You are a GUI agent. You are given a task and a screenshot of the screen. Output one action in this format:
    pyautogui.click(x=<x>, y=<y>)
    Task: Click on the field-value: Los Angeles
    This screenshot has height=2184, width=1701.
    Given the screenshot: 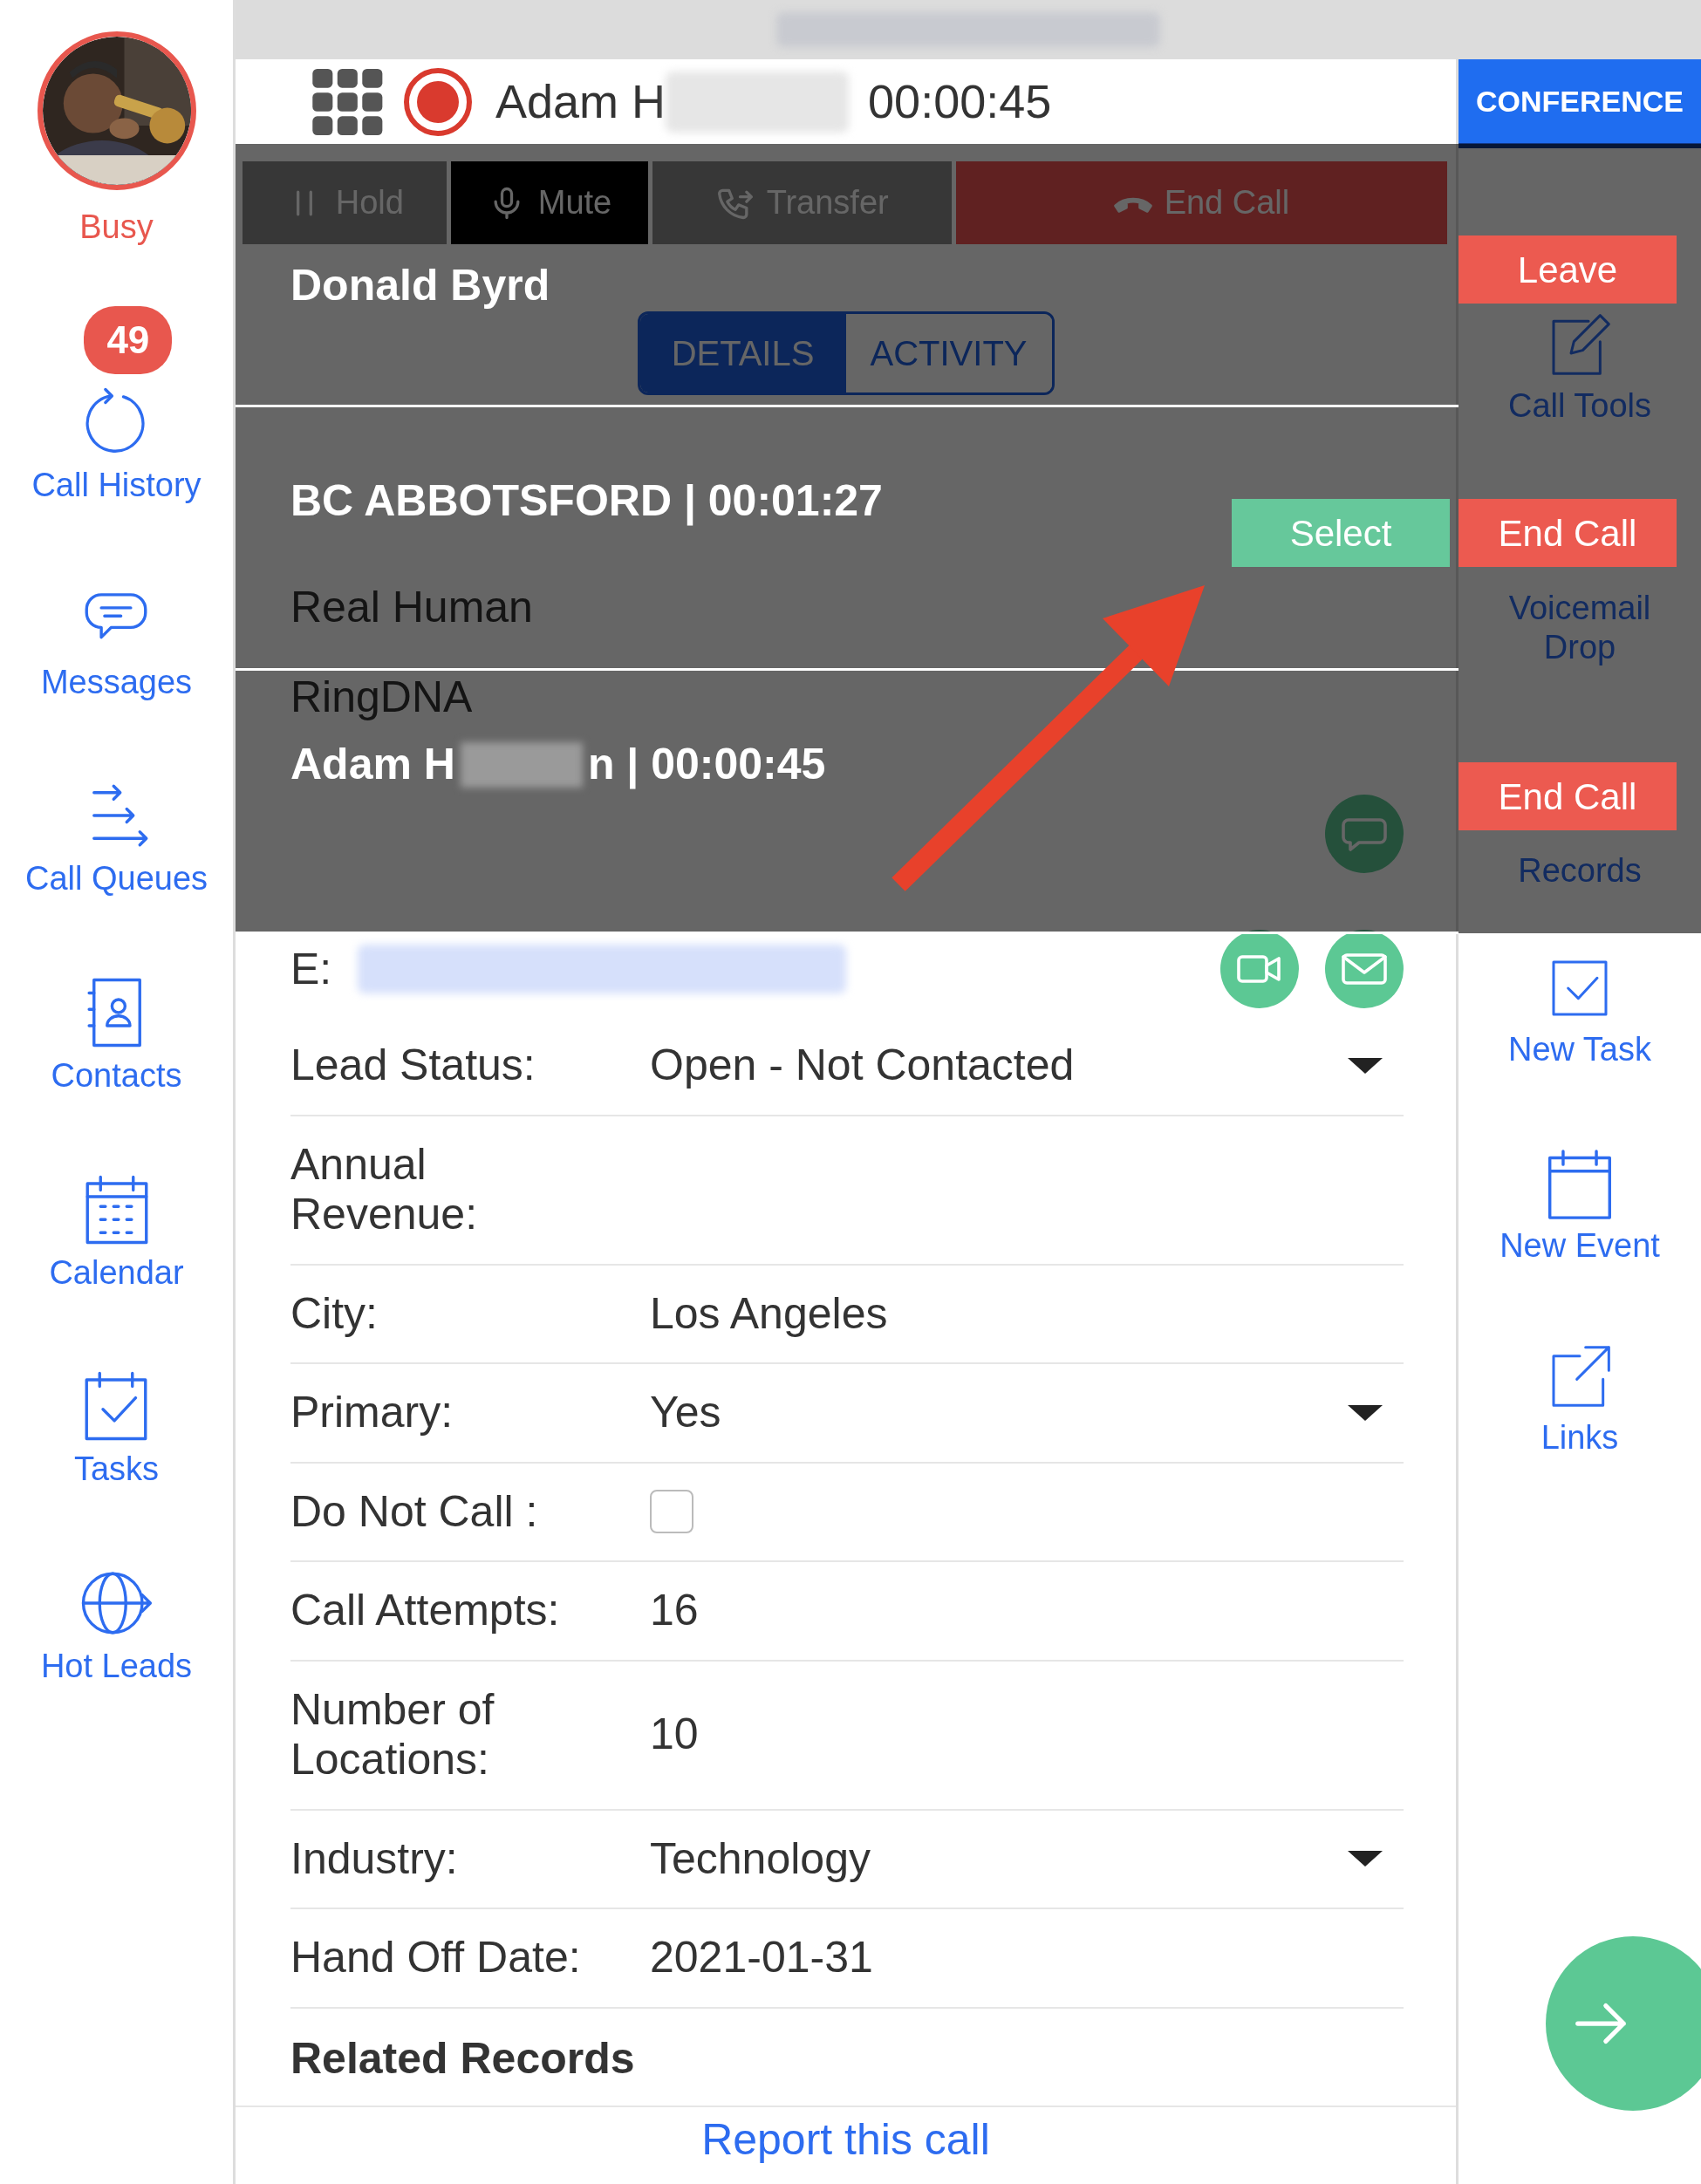 What is the action you would take?
    pyautogui.click(x=769, y=1313)
    